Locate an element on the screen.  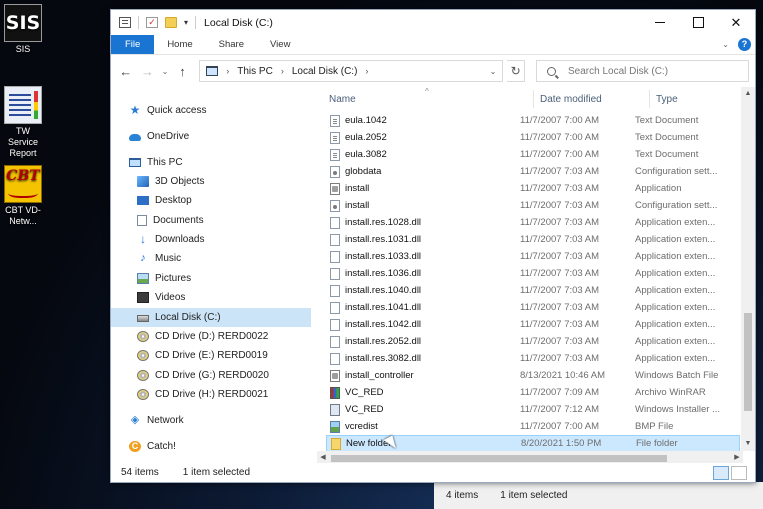
file-type: Text Document is located at coordinates (667, 154).